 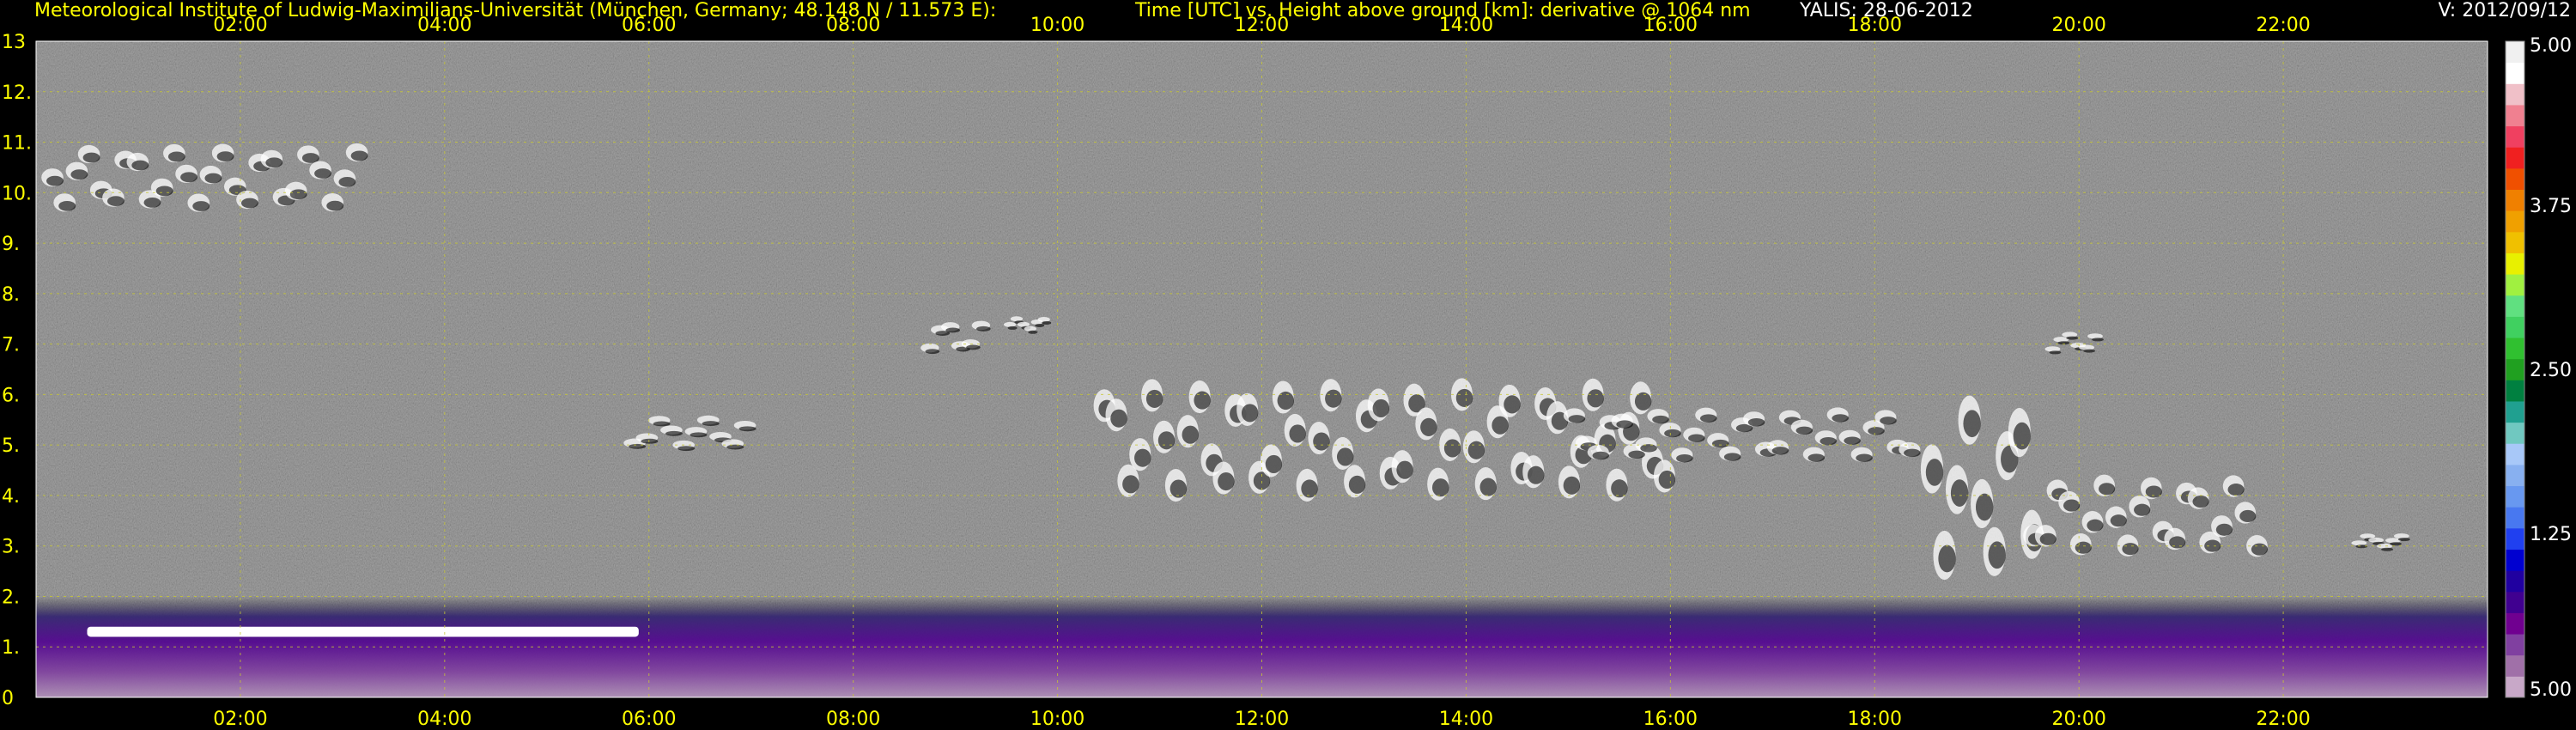 I want to click on x-tick-label: 18:00, so click(x=1875, y=719).